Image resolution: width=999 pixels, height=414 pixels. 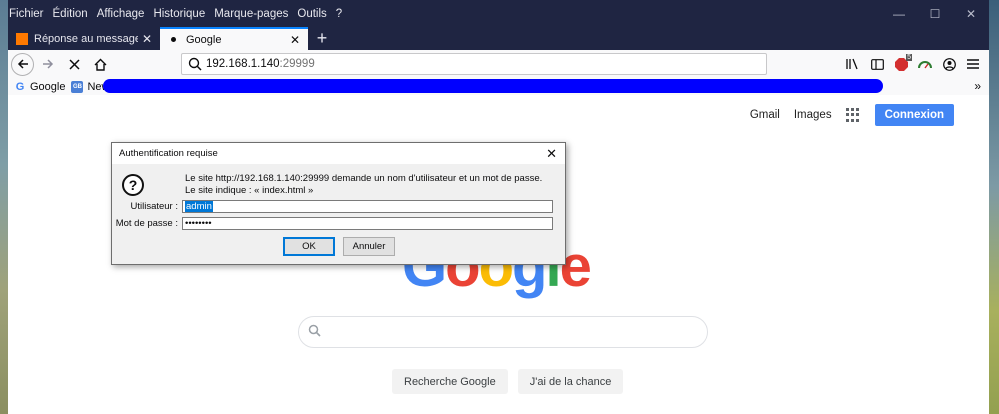 What do you see at coordinates (367, 206) in the screenshot?
I see `username-field: admin` at bounding box center [367, 206].